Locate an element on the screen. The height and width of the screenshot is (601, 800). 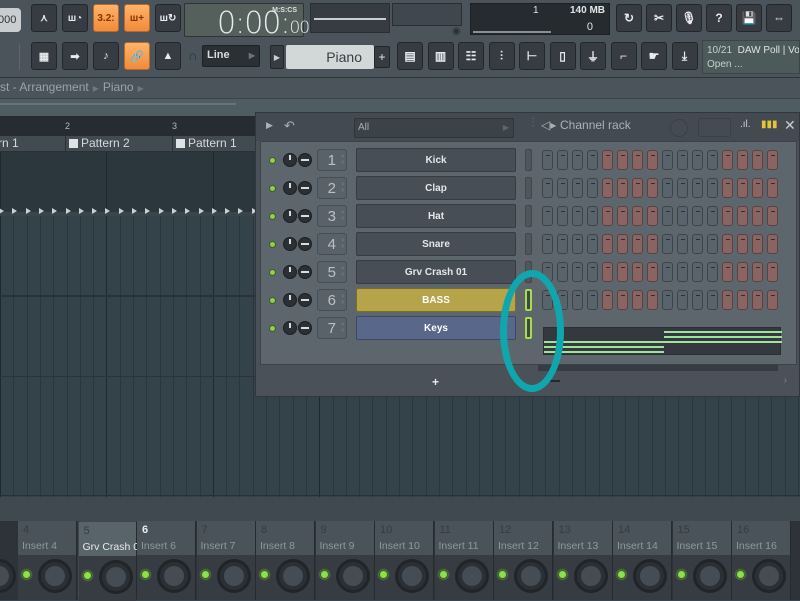
insert-header: 9 Insert 9 is located at coordinates (344, 538).